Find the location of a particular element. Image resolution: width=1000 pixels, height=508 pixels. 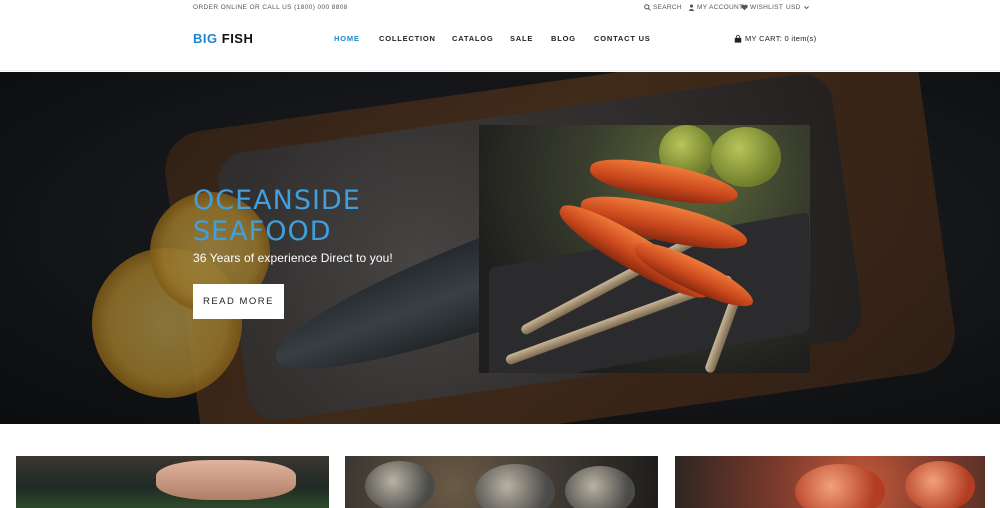

photo-garnish is located at coordinates (746, 157).